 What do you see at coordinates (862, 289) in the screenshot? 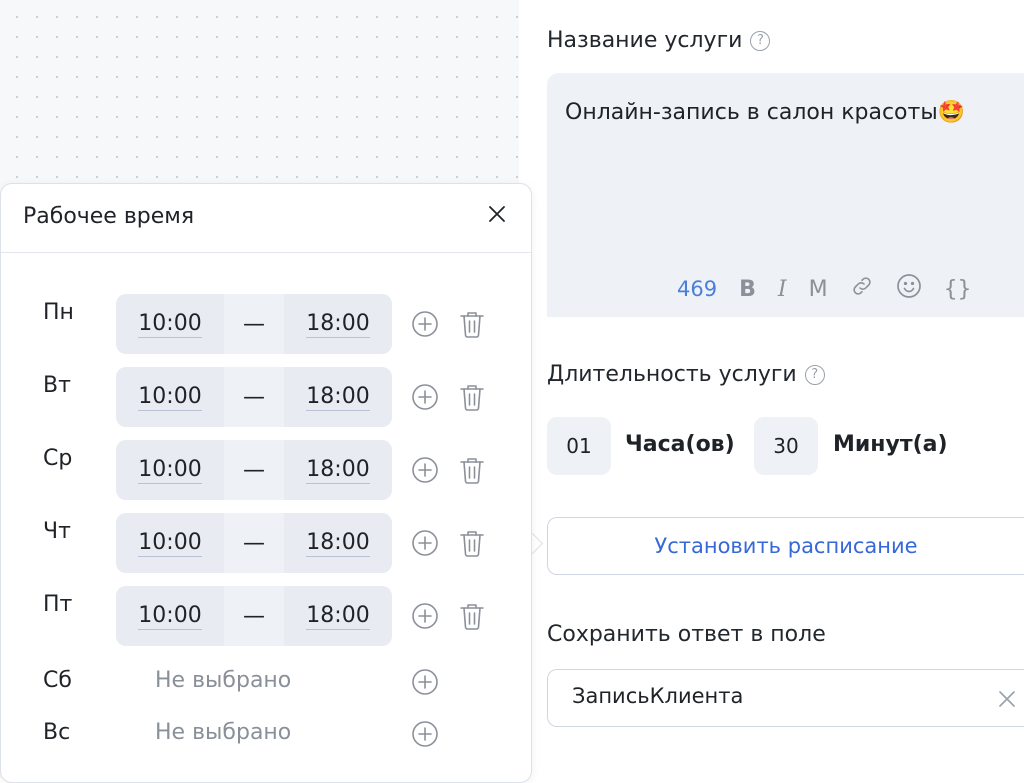
I see `link-icon` at bounding box center [862, 289].